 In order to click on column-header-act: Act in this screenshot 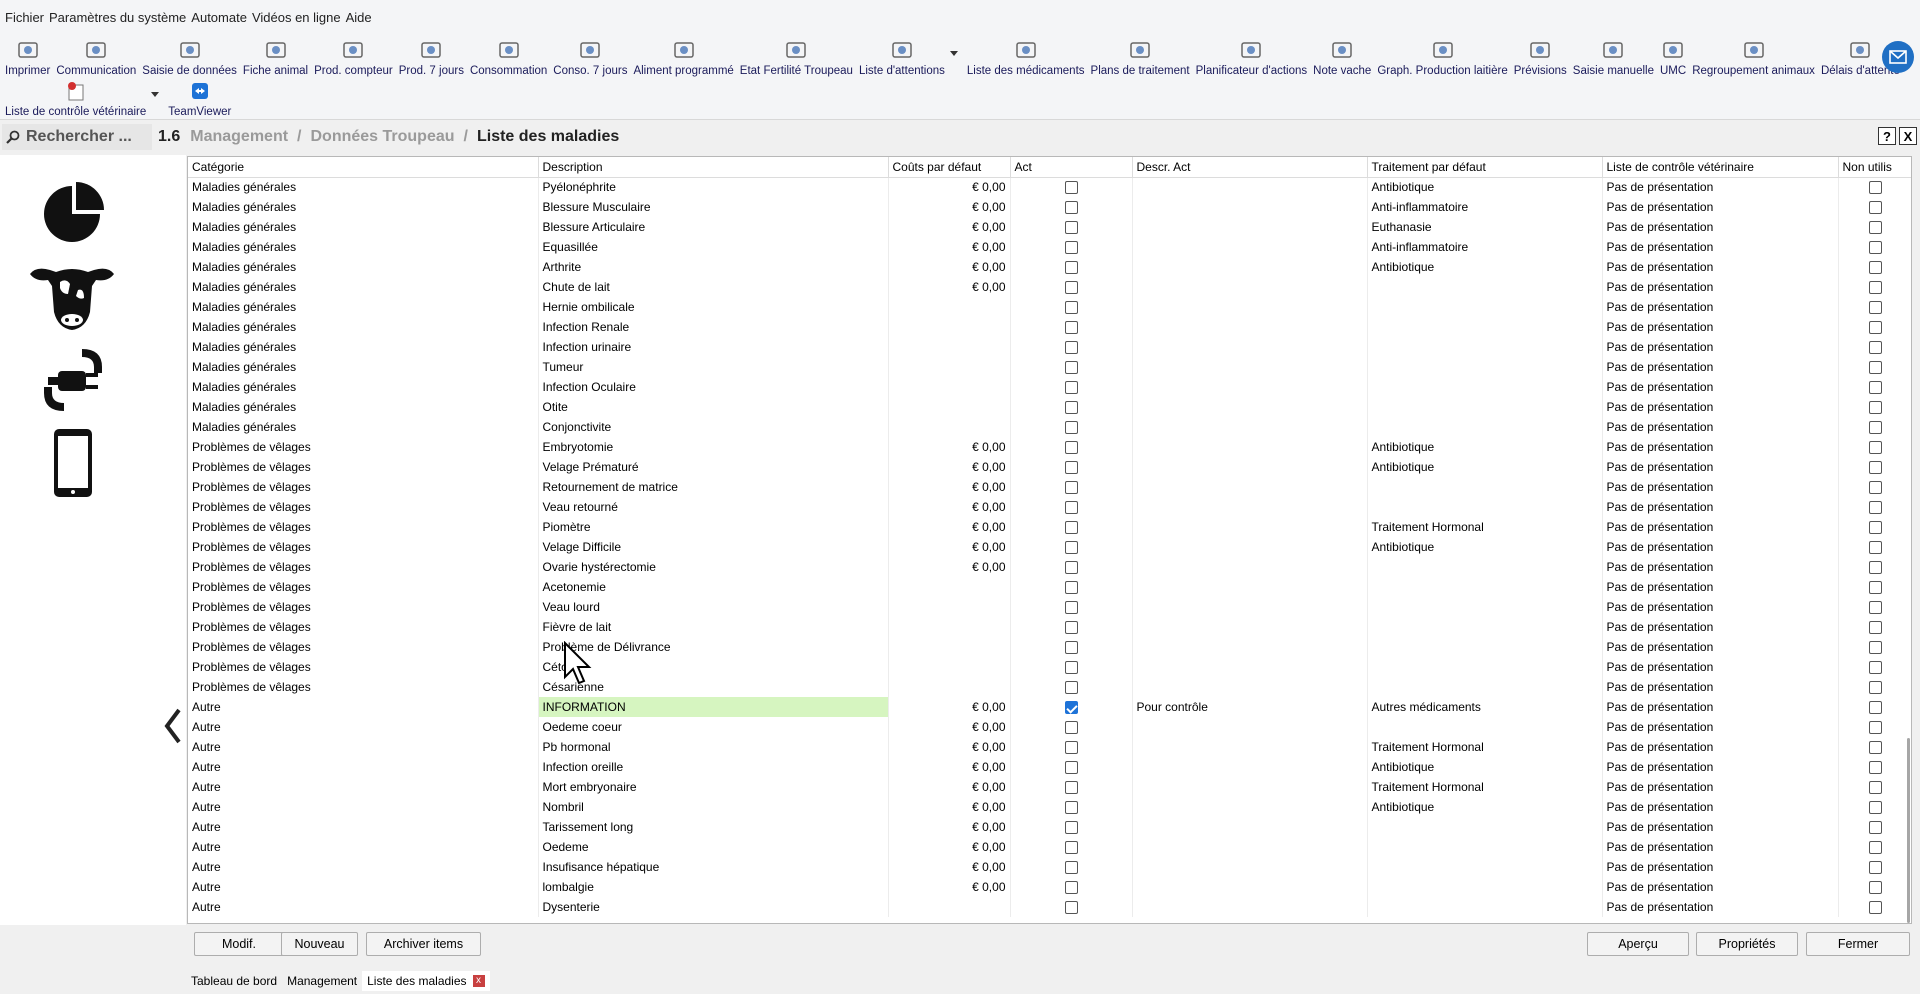, I will do `click(1071, 167)`.